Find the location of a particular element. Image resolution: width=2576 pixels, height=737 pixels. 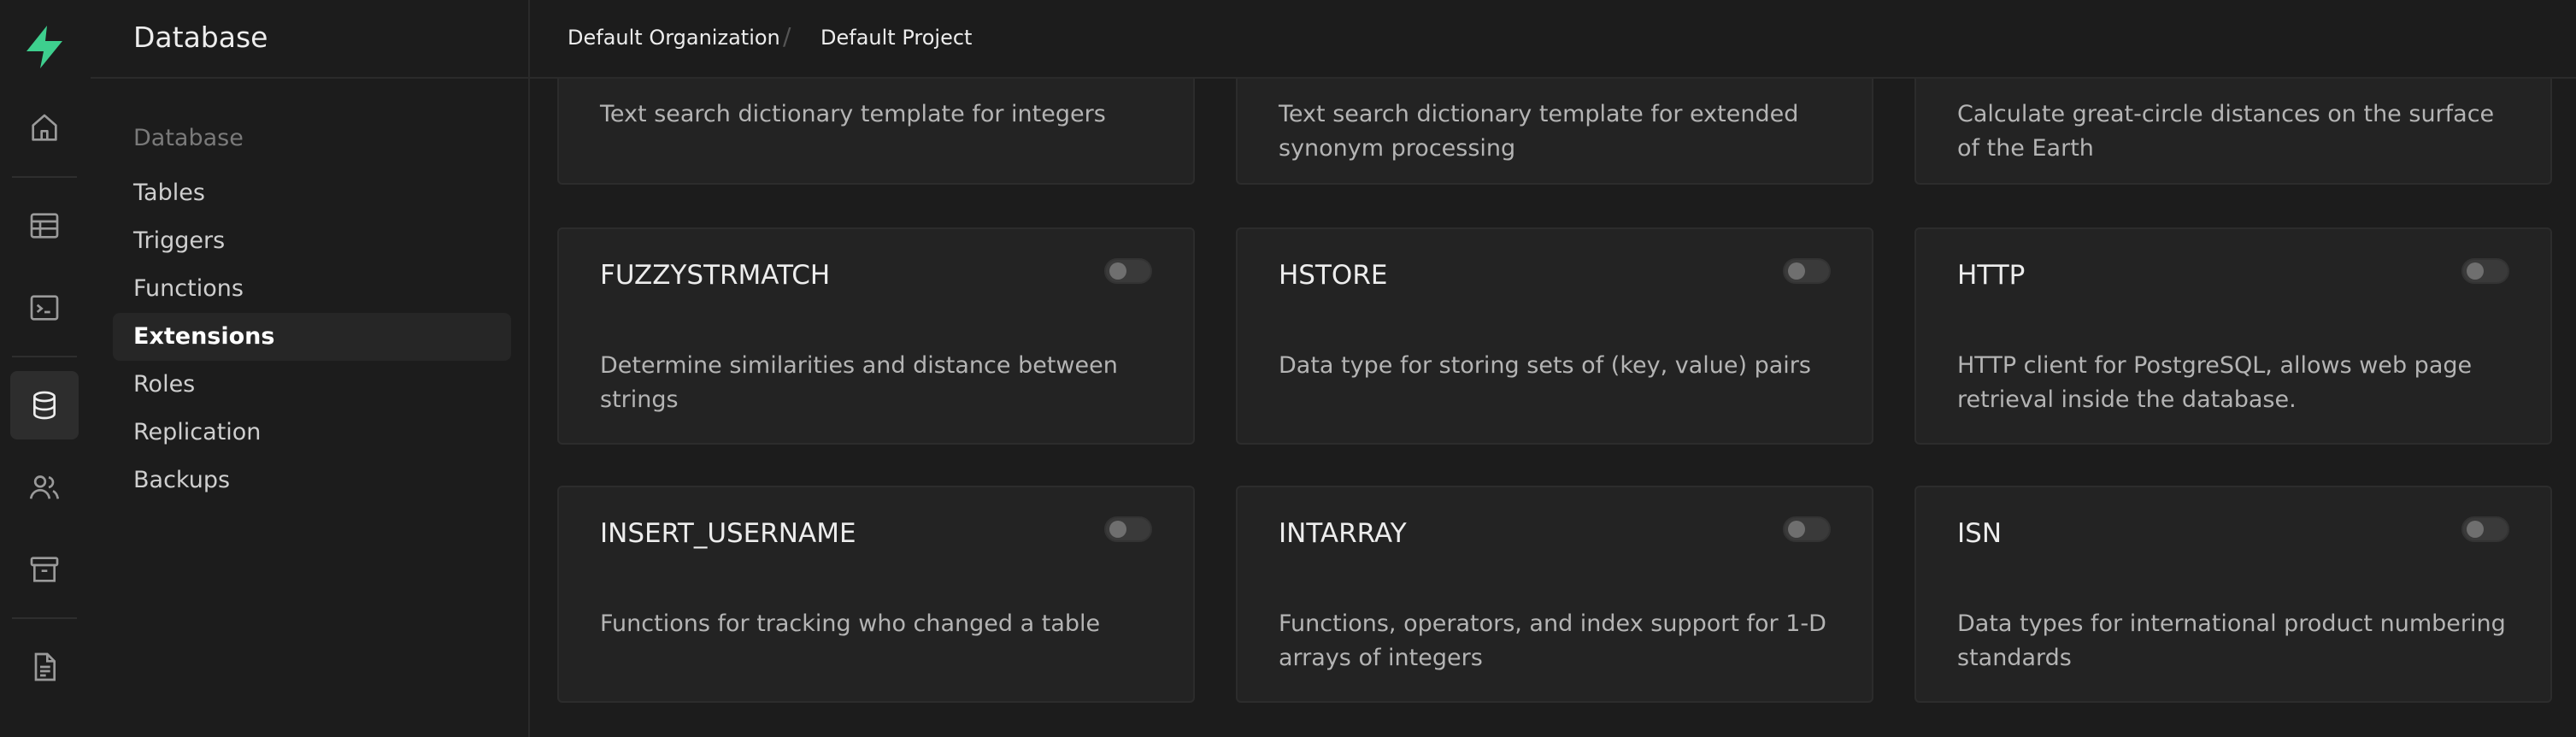

extension-name: INSERT_USERNAME is located at coordinates (728, 533).